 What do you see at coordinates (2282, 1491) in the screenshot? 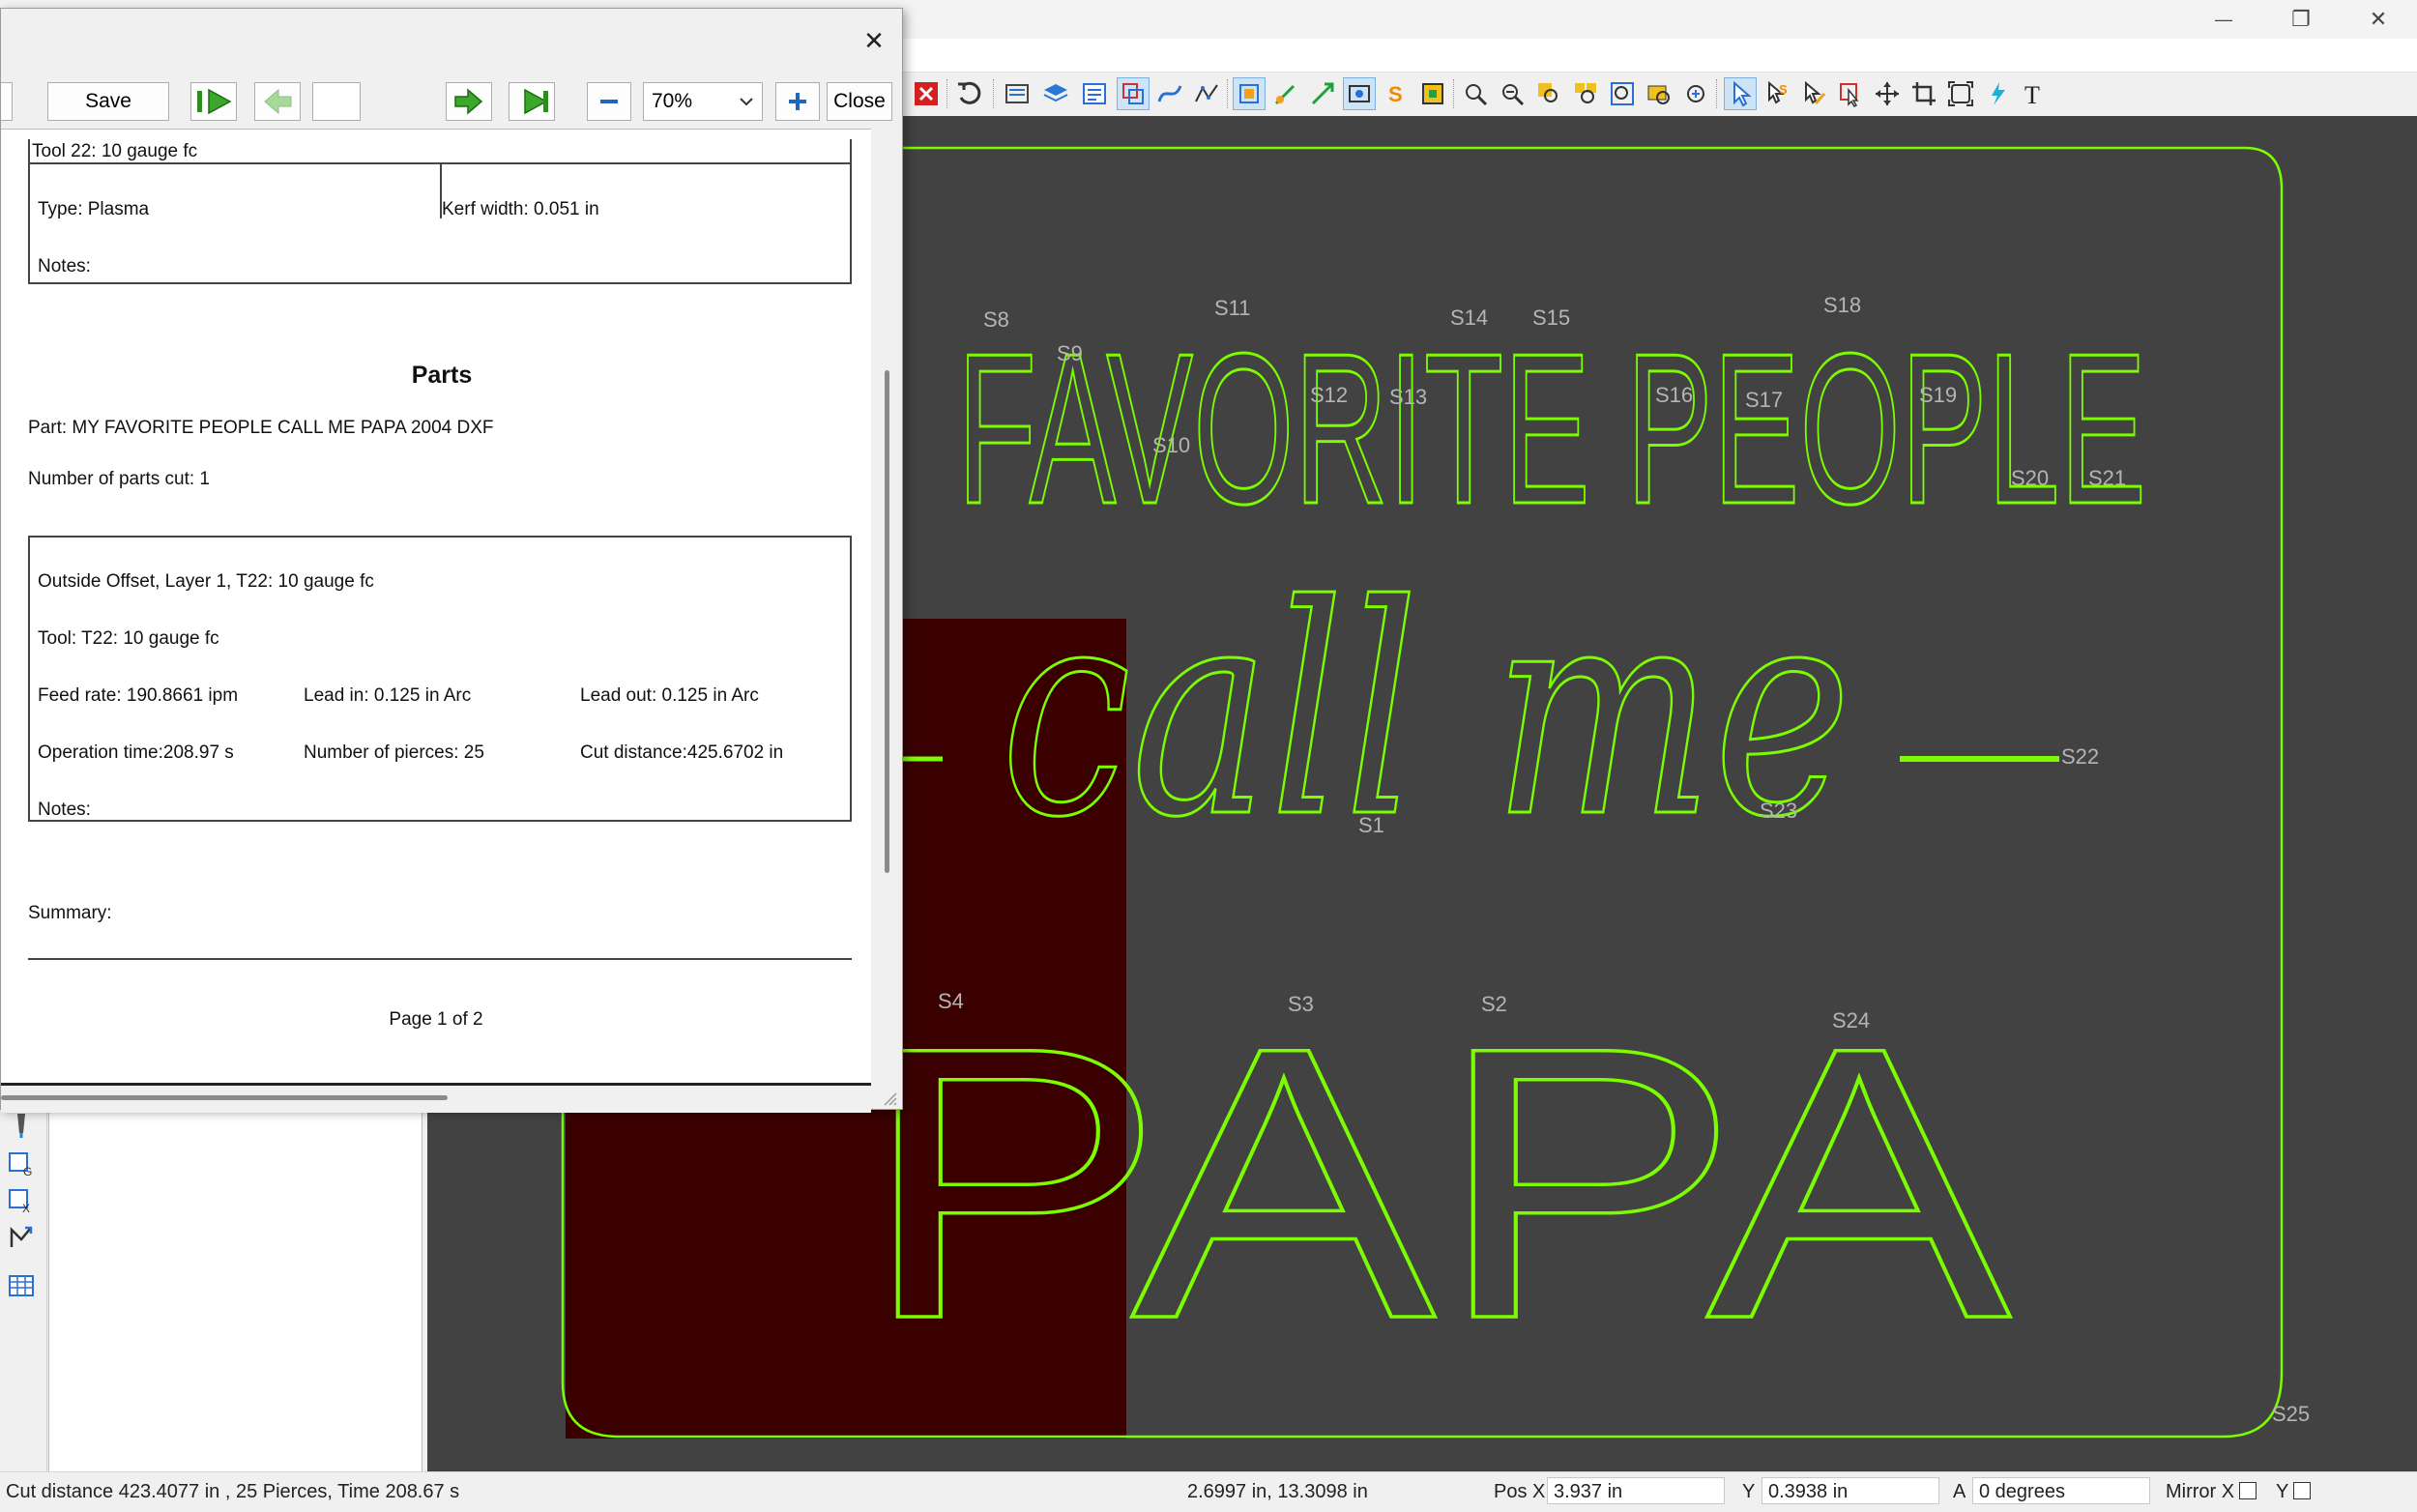
I see `mirror-y-label: Y` at bounding box center [2282, 1491].